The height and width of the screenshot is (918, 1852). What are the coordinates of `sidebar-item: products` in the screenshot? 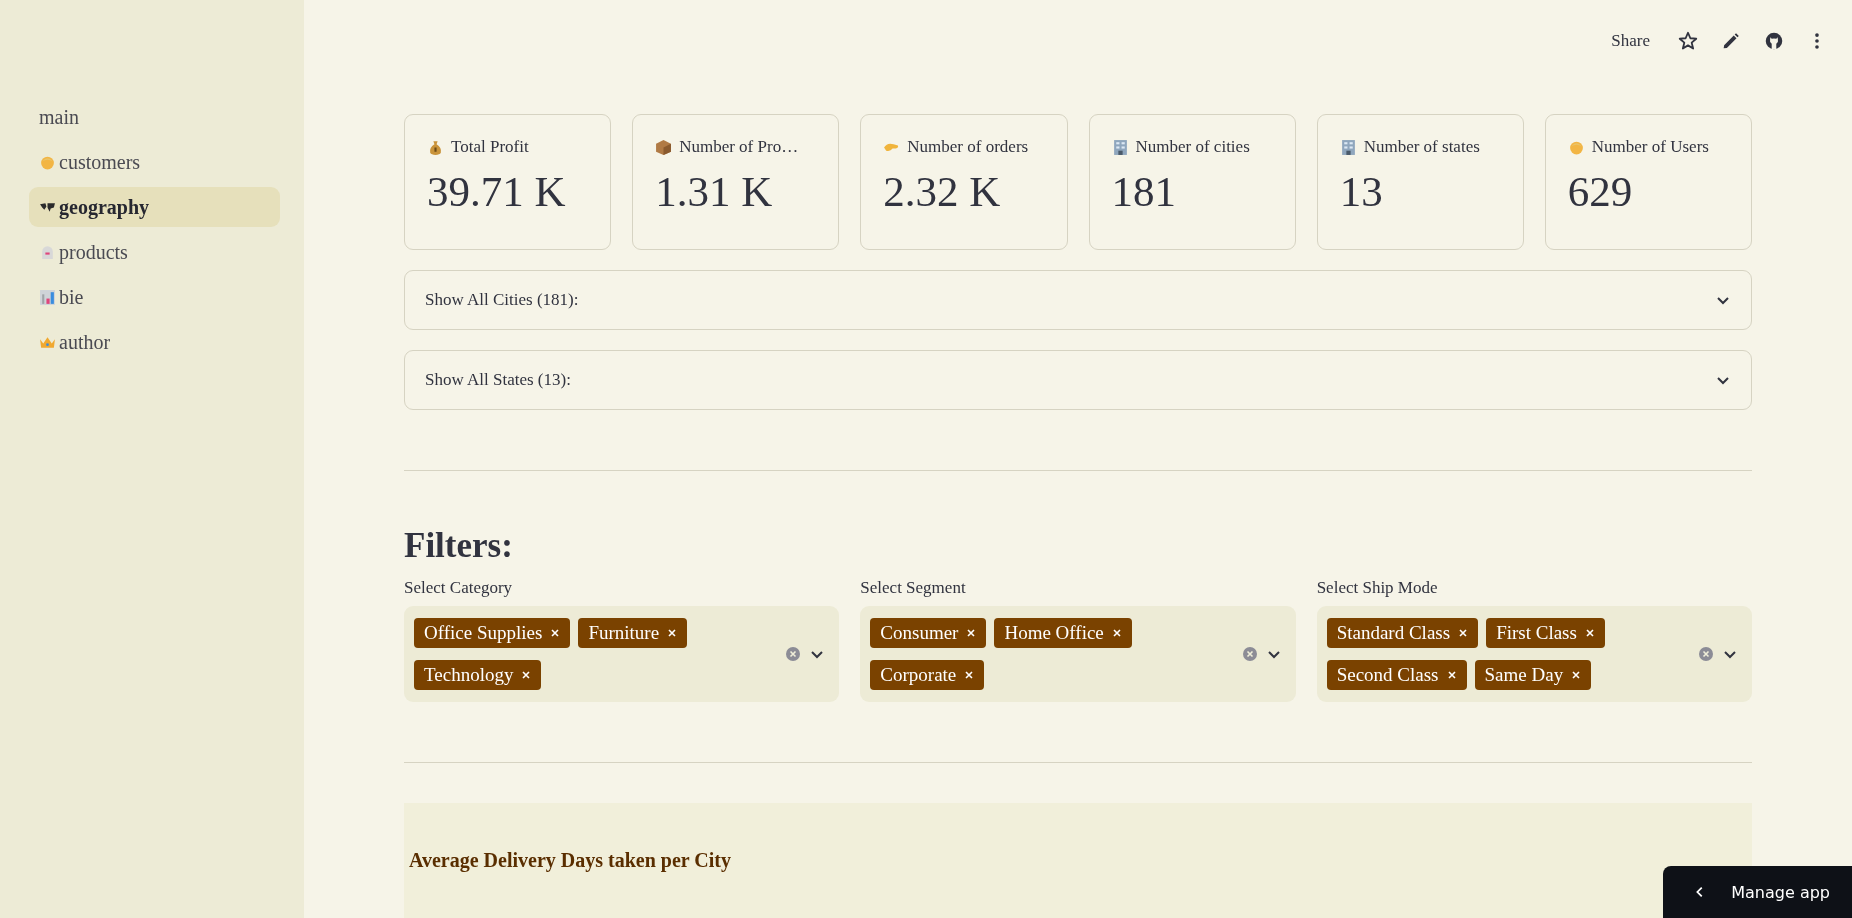 It's located at (154, 252).